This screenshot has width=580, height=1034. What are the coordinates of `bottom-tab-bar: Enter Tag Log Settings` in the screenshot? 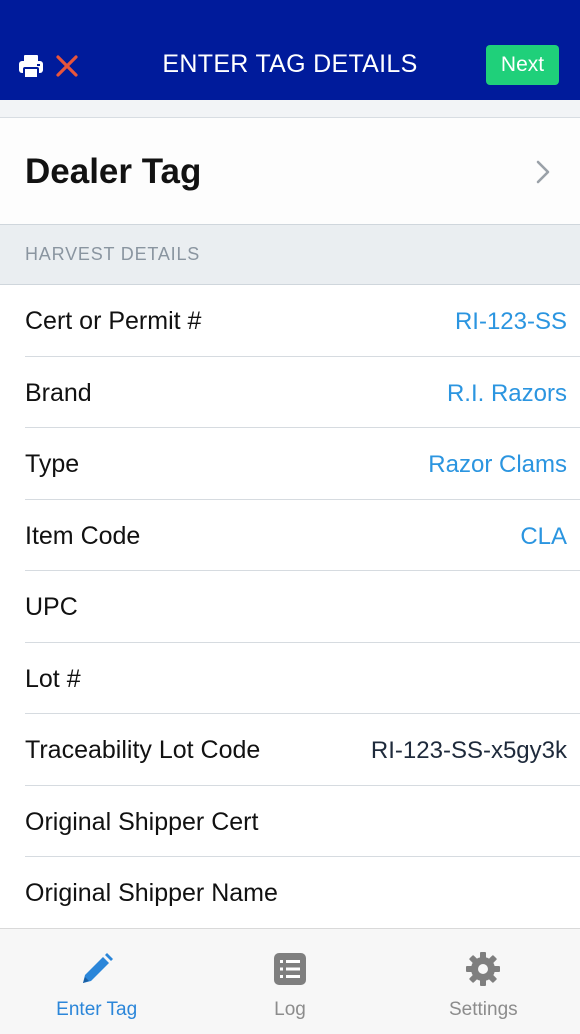 It's located at (290, 981).